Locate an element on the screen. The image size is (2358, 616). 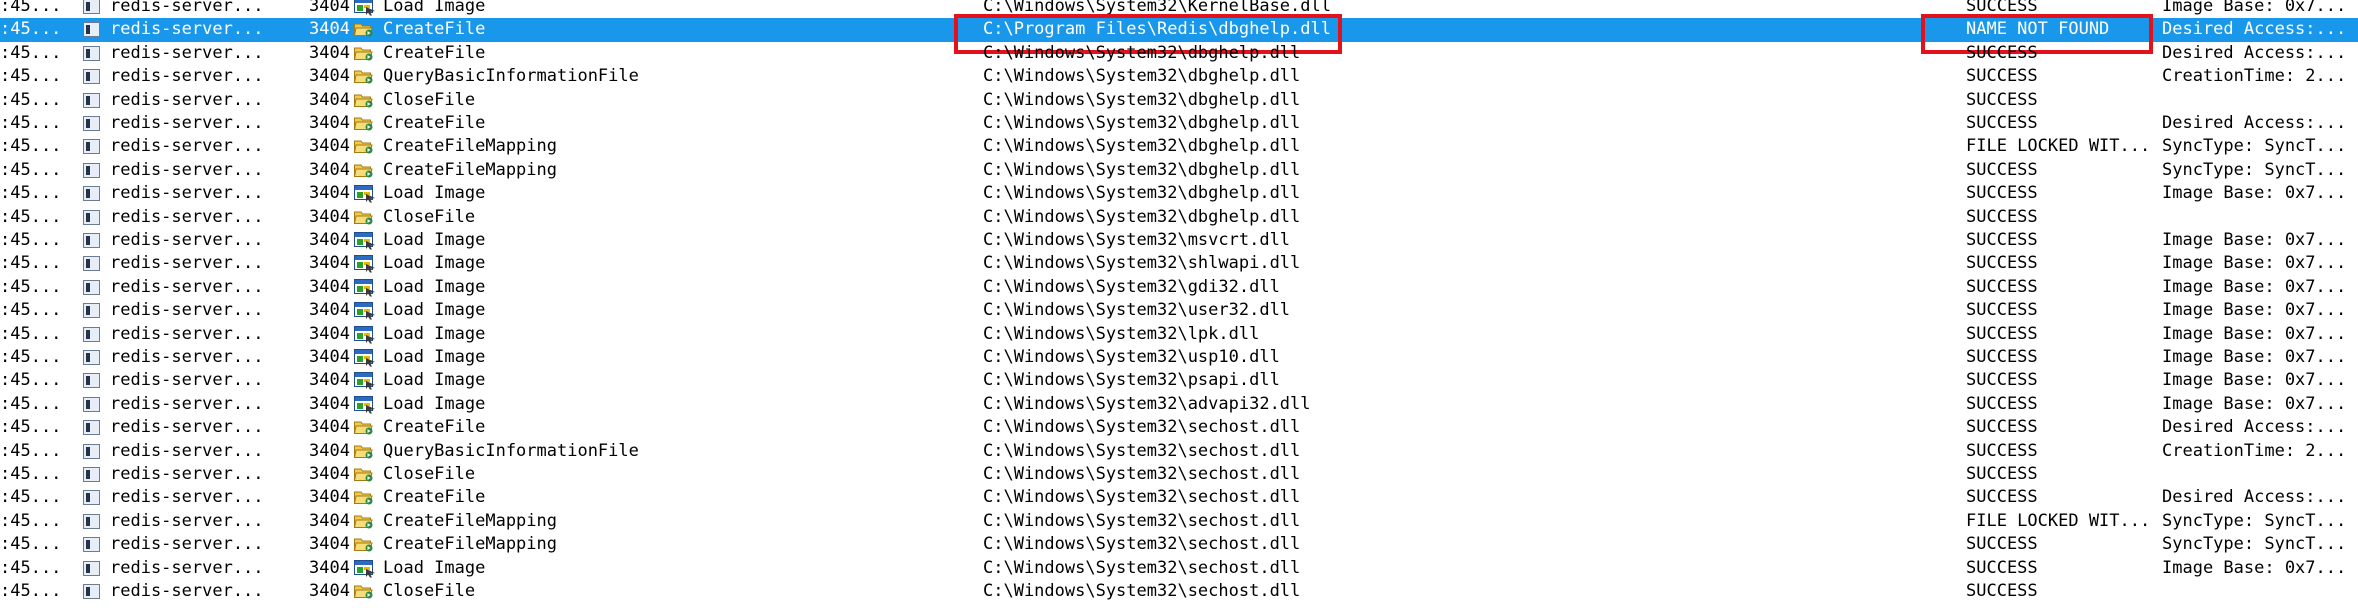
path-cell: C:\Windows\System32\psapi.dll is located at coordinates (1131, 380).